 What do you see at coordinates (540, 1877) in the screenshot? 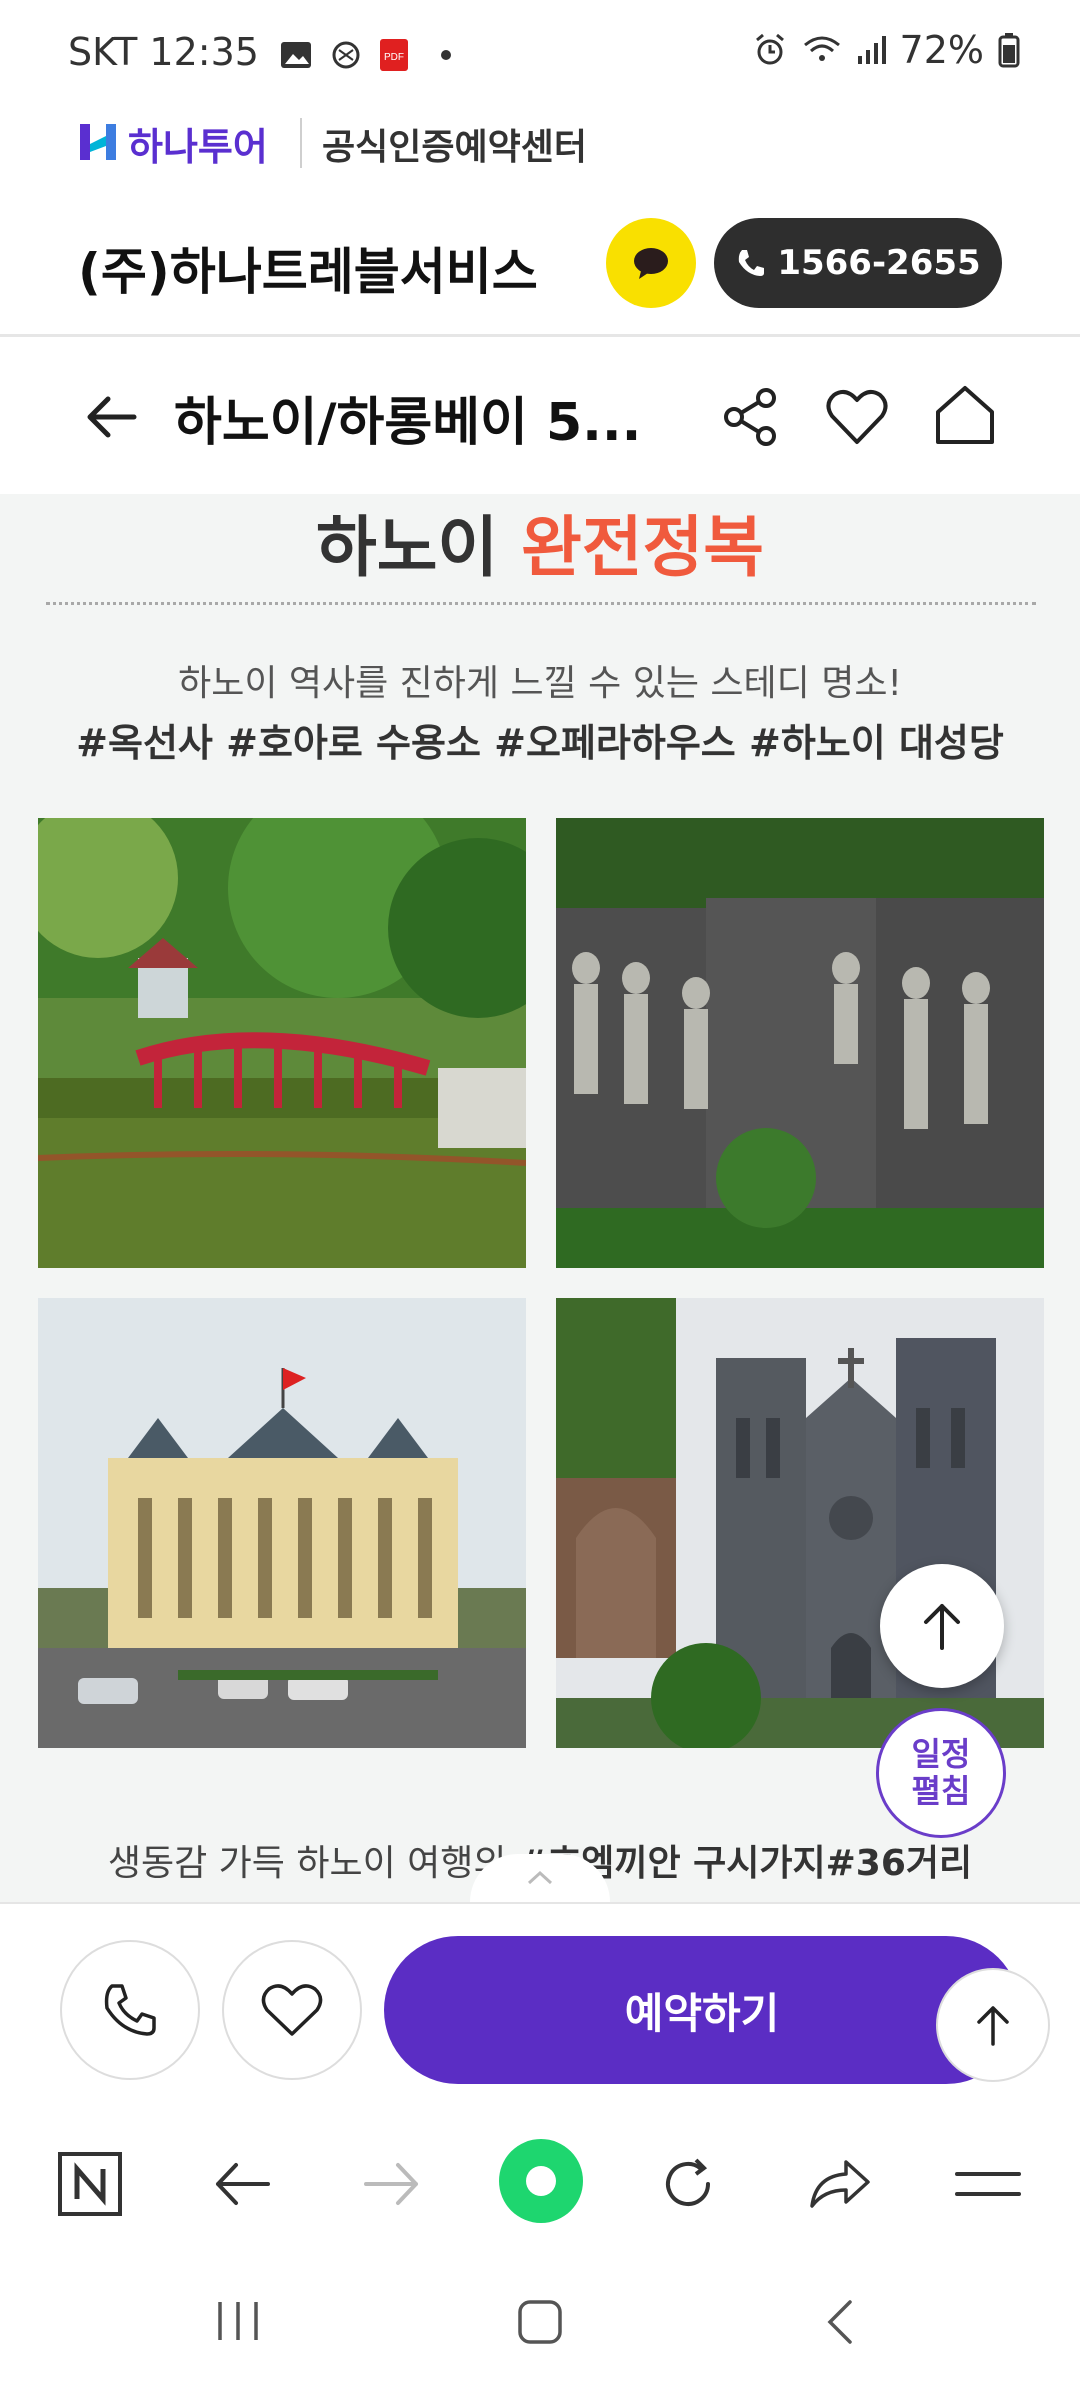
I see `chevron-up-icon` at bounding box center [540, 1877].